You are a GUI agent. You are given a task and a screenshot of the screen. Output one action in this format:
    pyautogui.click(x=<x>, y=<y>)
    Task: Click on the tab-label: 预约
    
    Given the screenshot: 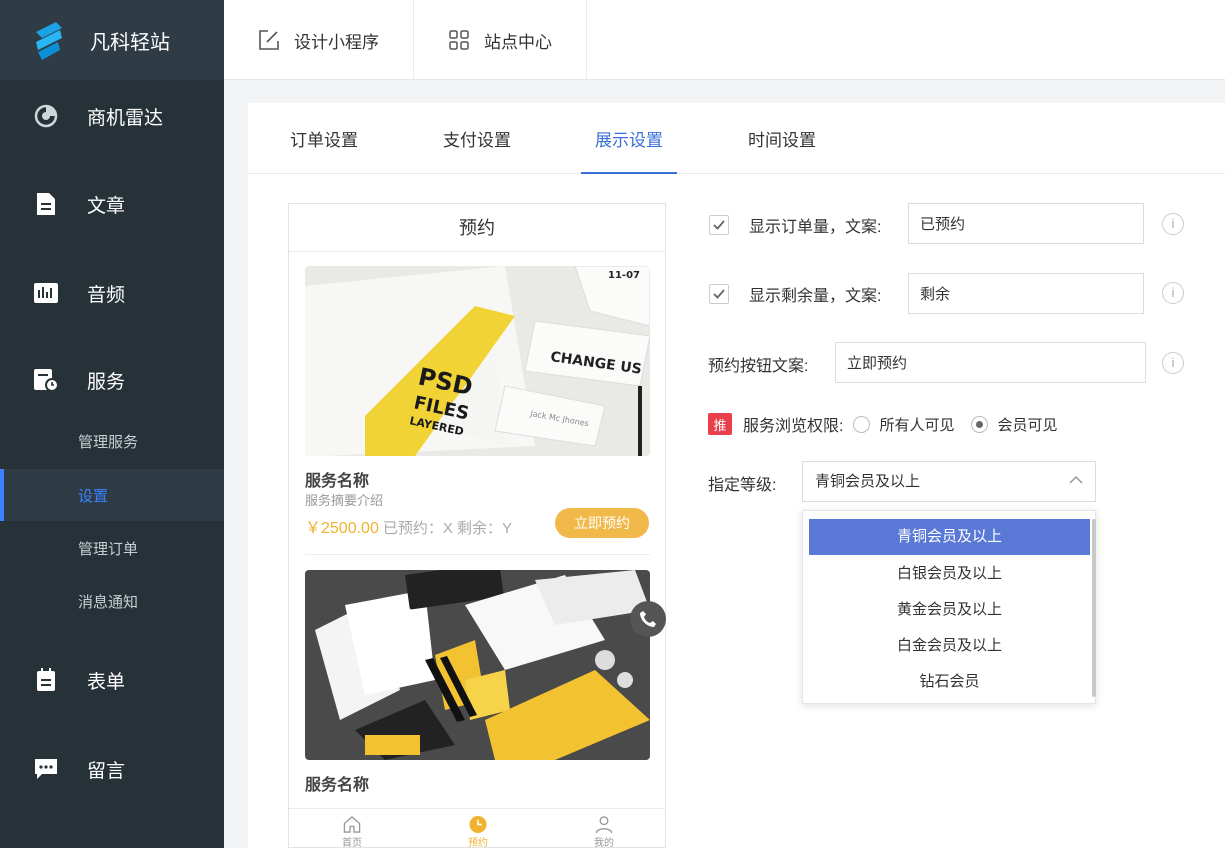 What is the action you would take?
    pyautogui.click(x=478, y=843)
    